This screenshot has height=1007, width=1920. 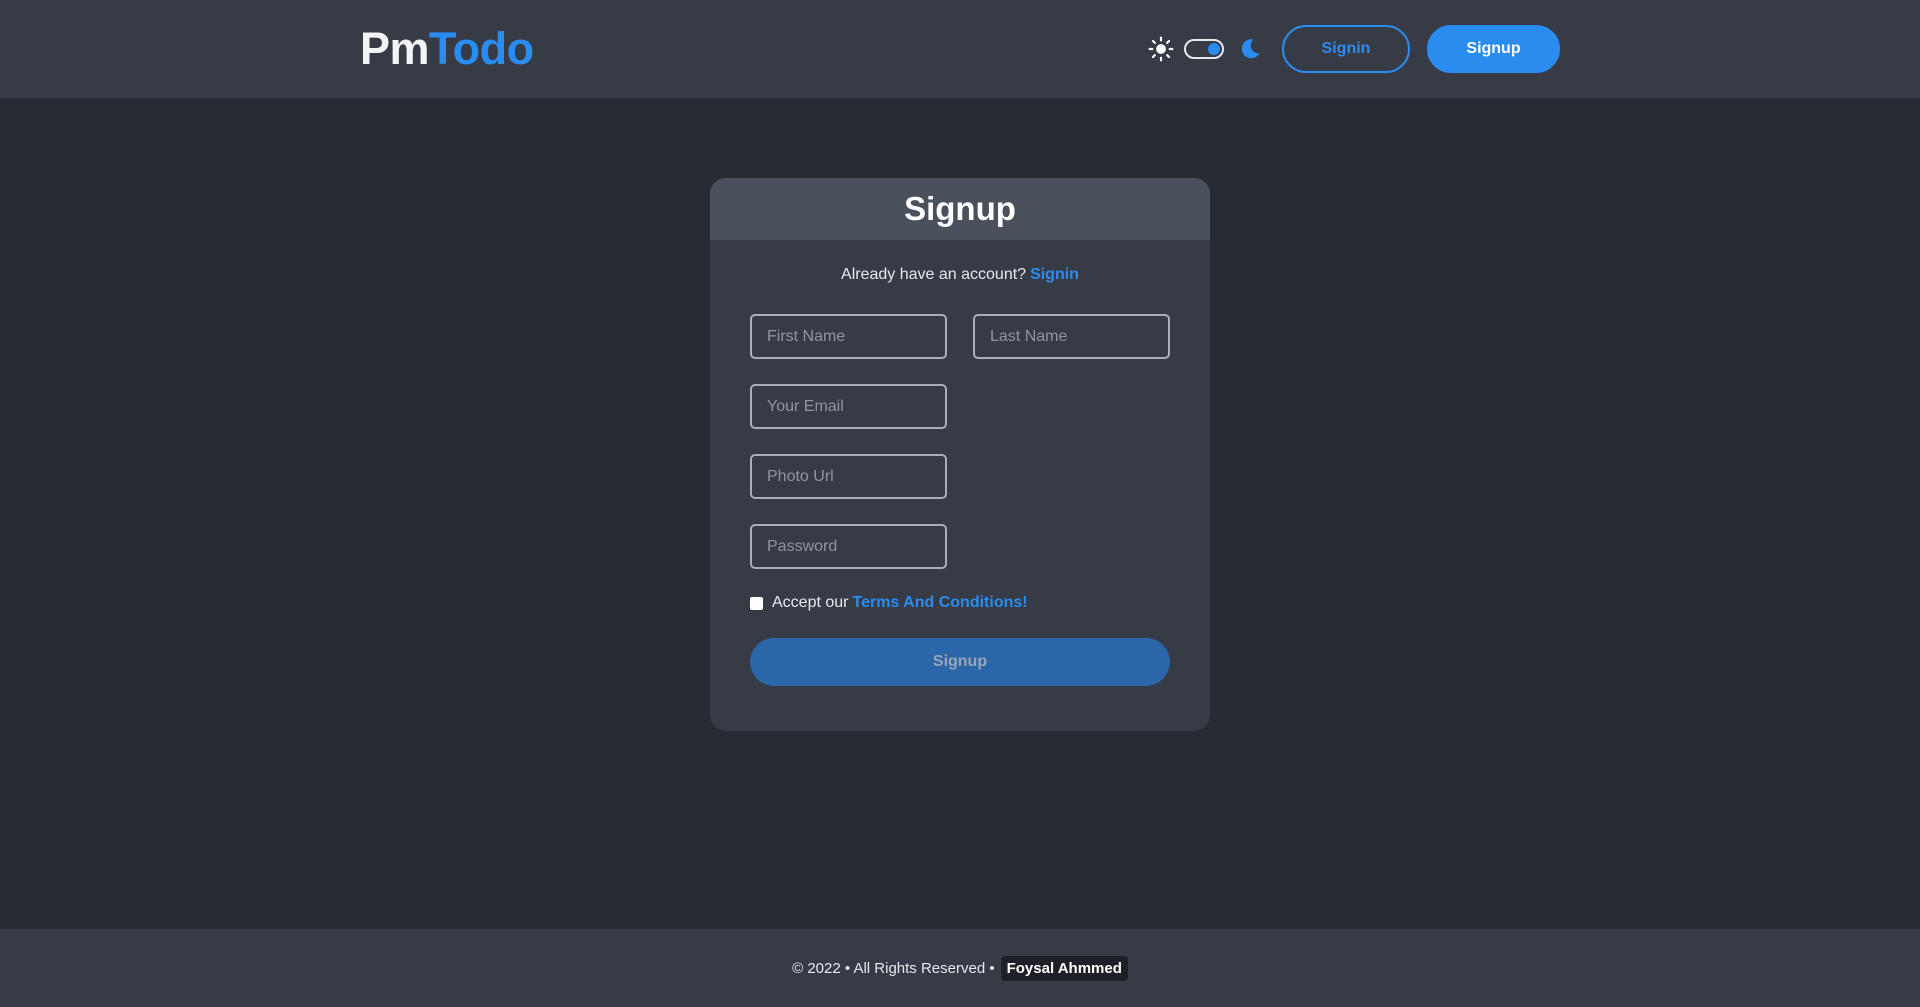 What do you see at coordinates (1214, 49) in the screenshot?
I see `toggle-knob` at bounding box center [1214, 49].